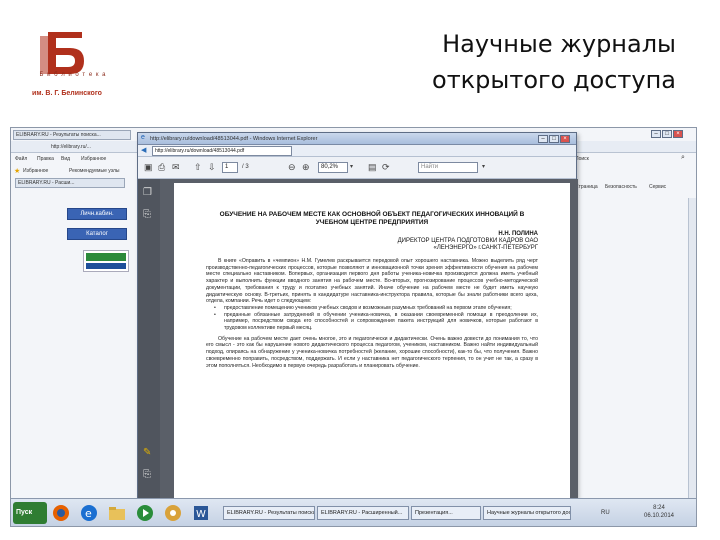 This screenshot has height=540, width=720. Describe the element at coordinates (161, 167) in the screenshot. I see `print-icon: ⎙` at that location.